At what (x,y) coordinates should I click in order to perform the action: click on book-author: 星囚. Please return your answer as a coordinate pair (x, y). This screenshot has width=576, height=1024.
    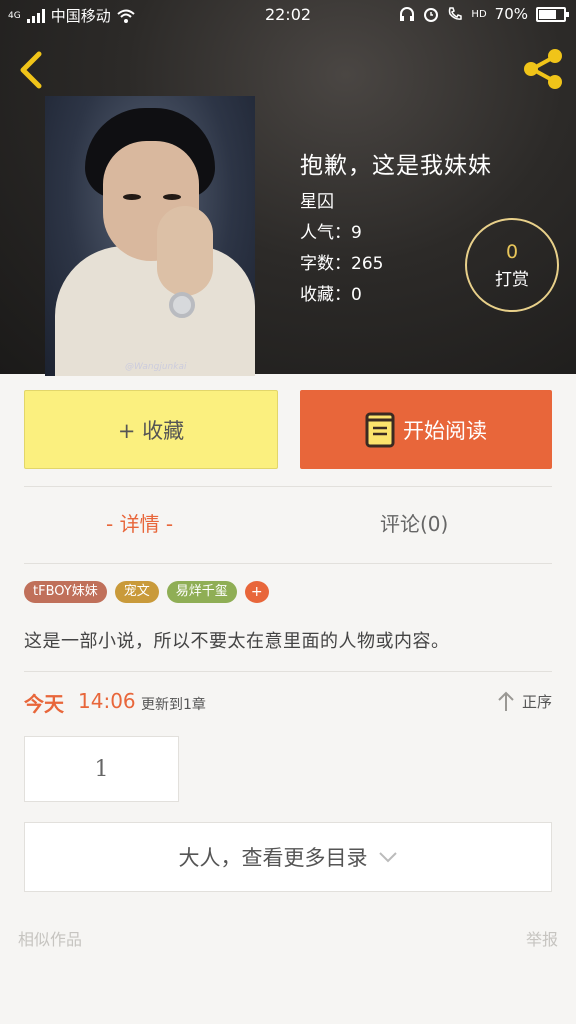
    Looking at the image, I should click on (317, 199).